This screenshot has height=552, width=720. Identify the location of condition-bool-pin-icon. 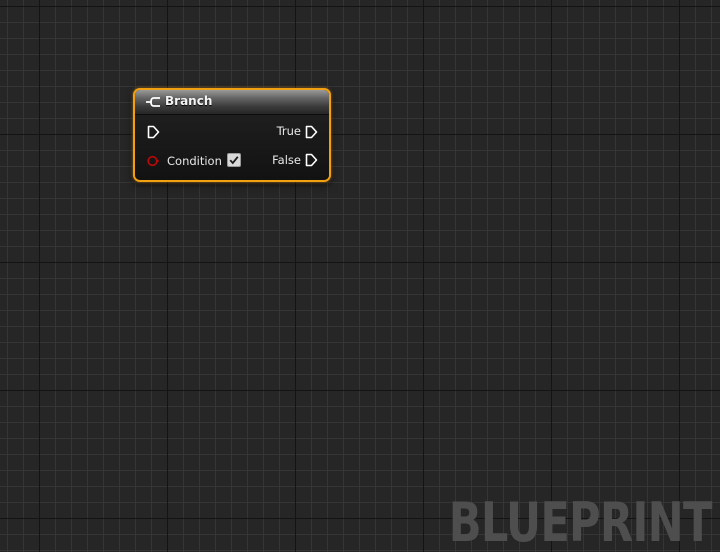
(153, 161).